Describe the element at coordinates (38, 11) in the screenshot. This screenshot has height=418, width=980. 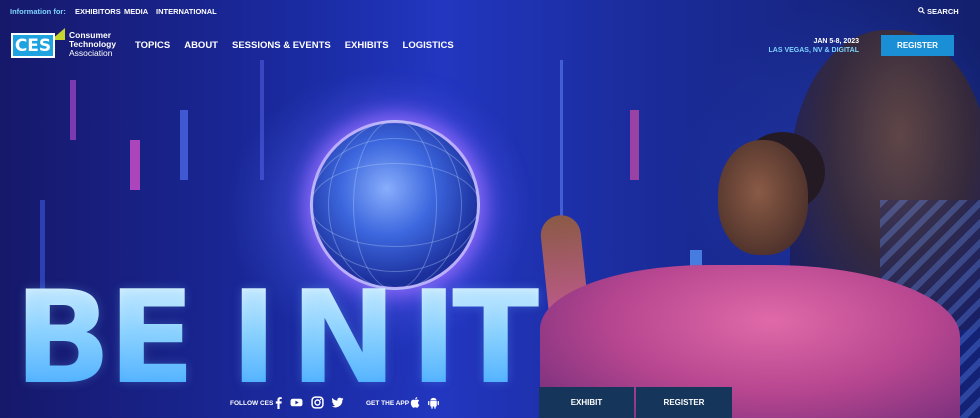
I see `information-for-label: Information for:` at that location.